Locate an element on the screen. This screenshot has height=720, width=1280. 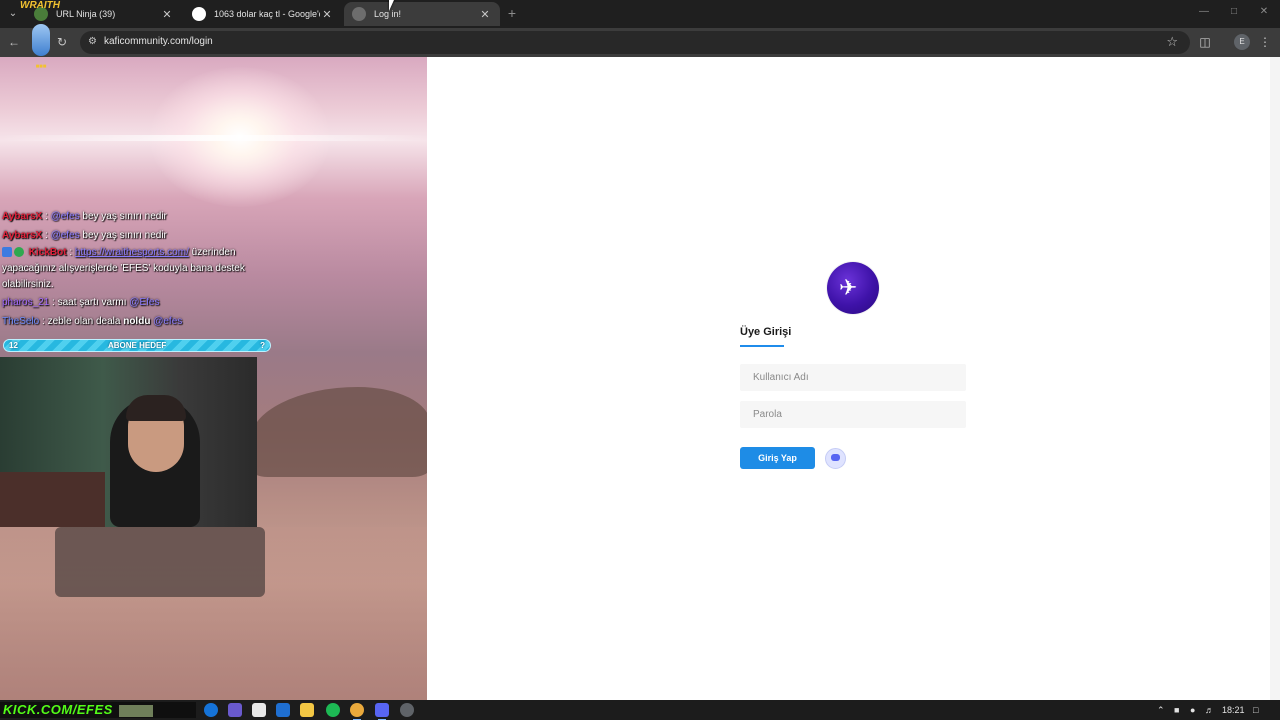
wraith-logo: WRAITH is located at coordinates (40, 5).